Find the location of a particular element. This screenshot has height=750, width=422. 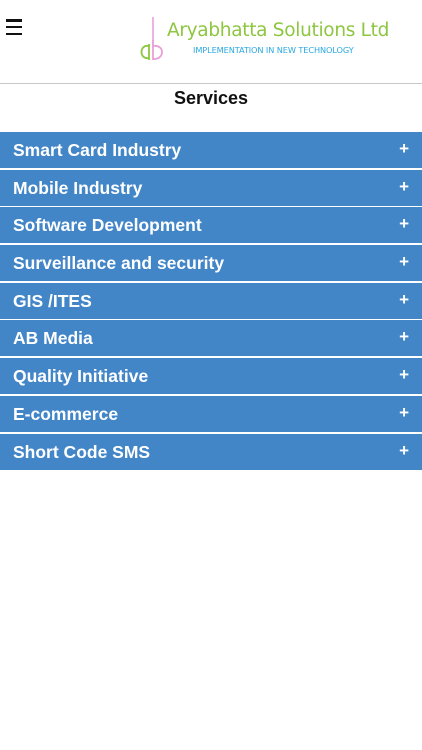

logo-company-name: Aryabhatta Solutions Ltd is located at coordinates (278, 30).